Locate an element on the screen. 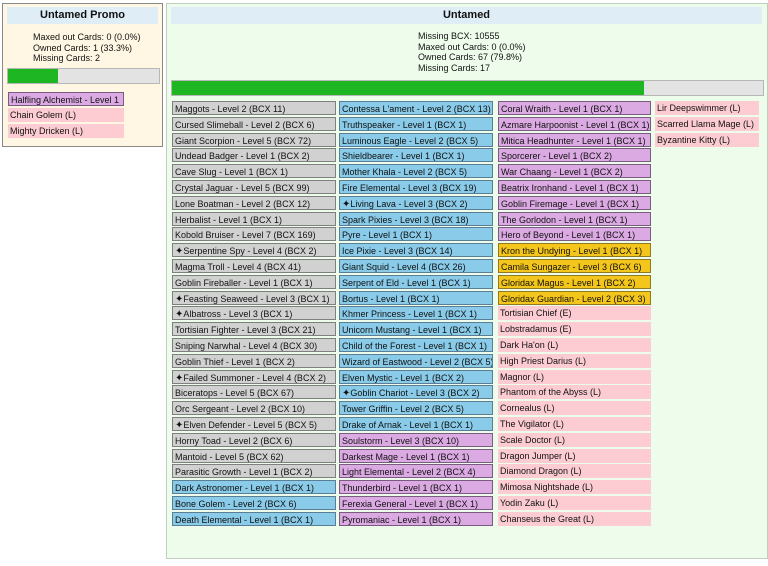 Image resolution: width=768 pixels, height=566 pixels. missing-card-item: Tortisian Chief (E) is located at coordinates (574, 313).